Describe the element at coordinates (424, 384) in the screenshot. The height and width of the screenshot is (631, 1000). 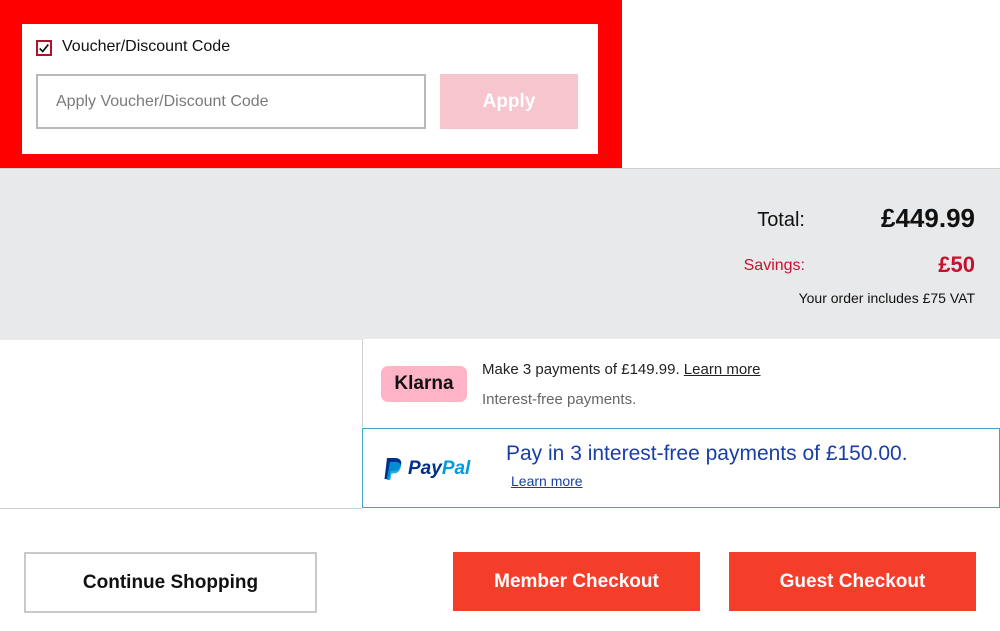
I see `klarna-logo: Klarna` at that location.